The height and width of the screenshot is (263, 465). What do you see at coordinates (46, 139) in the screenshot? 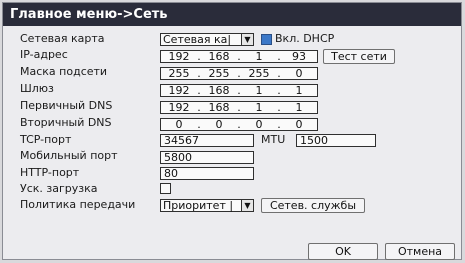
I see `label-tcp-port: TCP-порт` at bounding box center [46, 139].